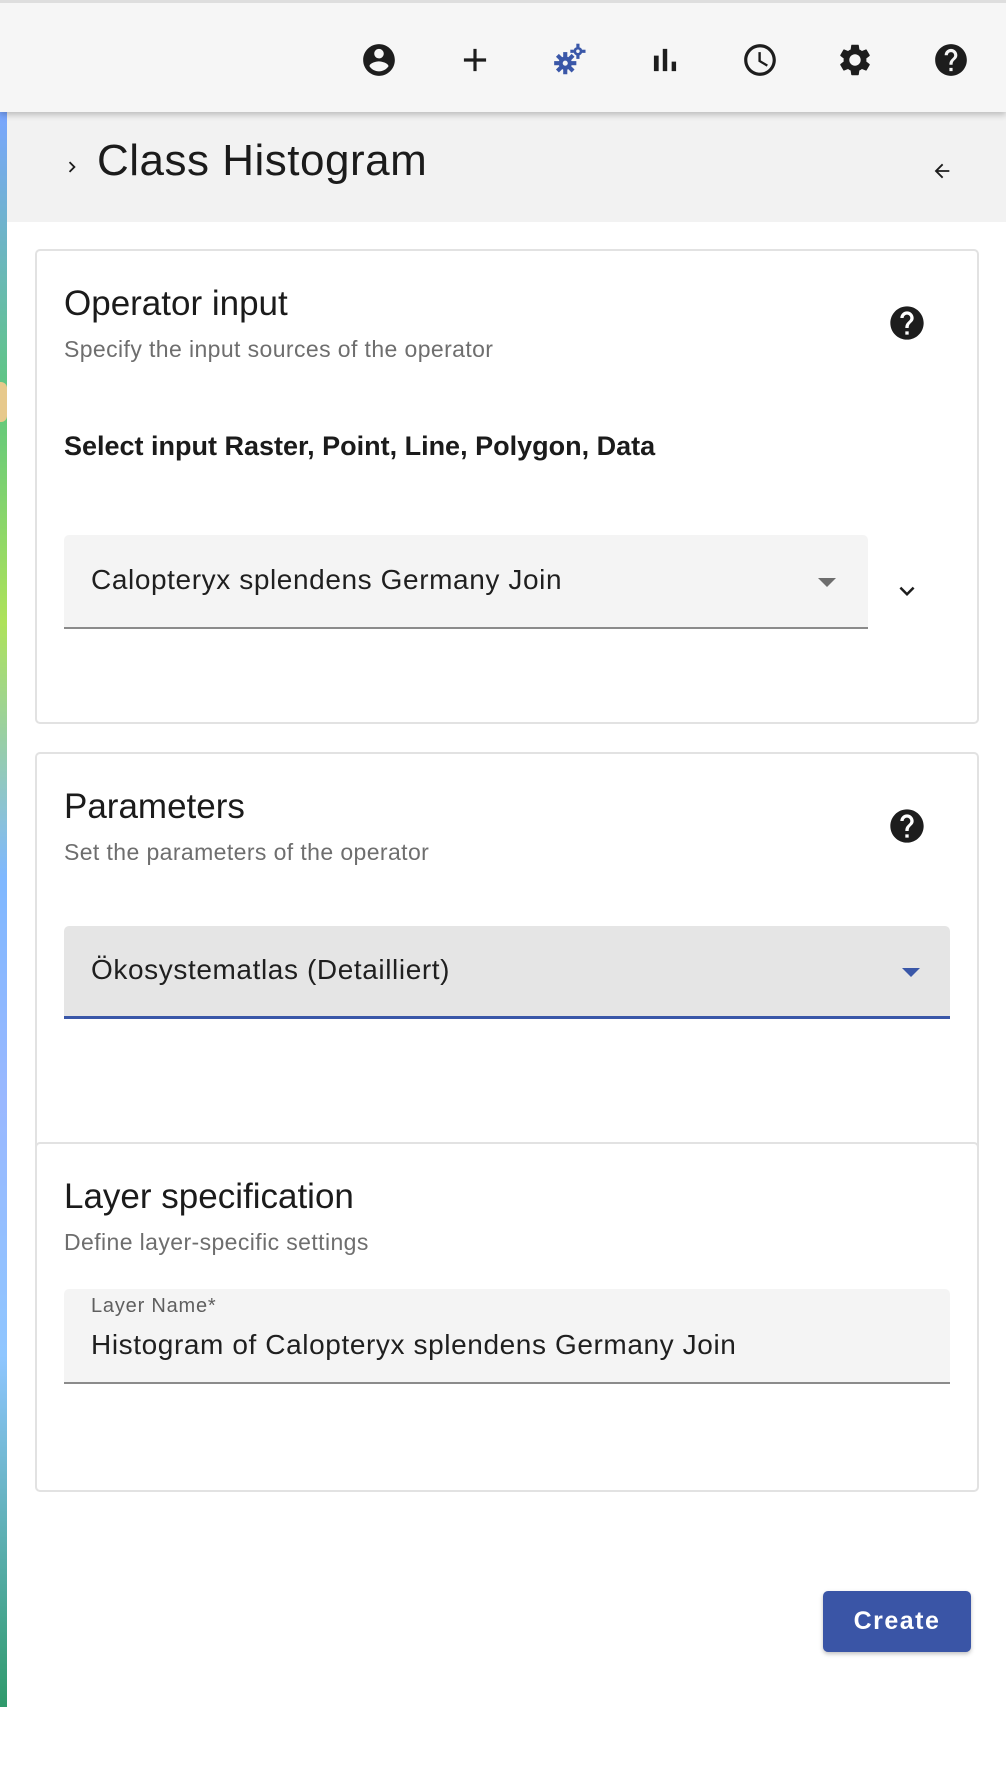 The height and width of the screenshot is (1790, 1006). I want to click on parameters-title: Parameters, so click(154, 806).